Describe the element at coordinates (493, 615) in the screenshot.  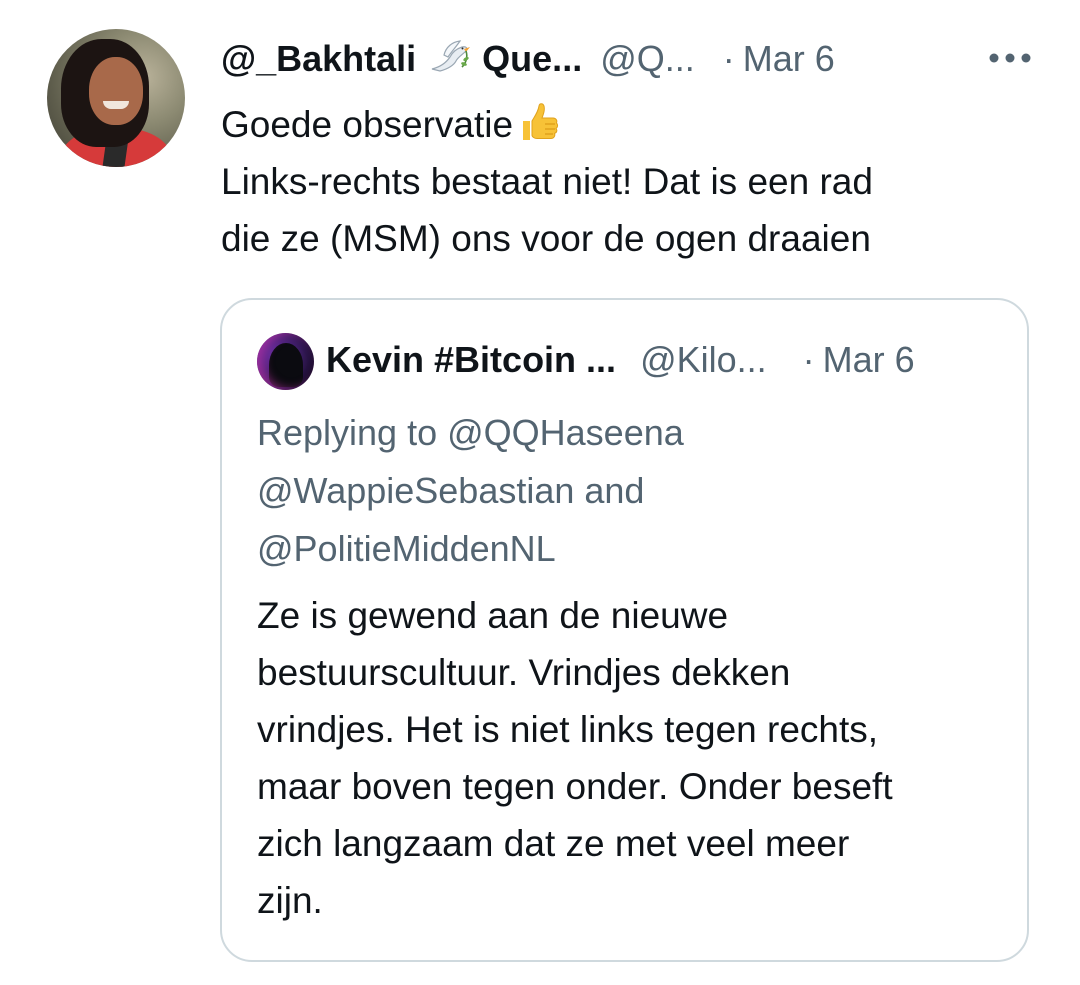
I see `quoted-text-line-0: Ze is gewend aan de nieuwe` at that location.